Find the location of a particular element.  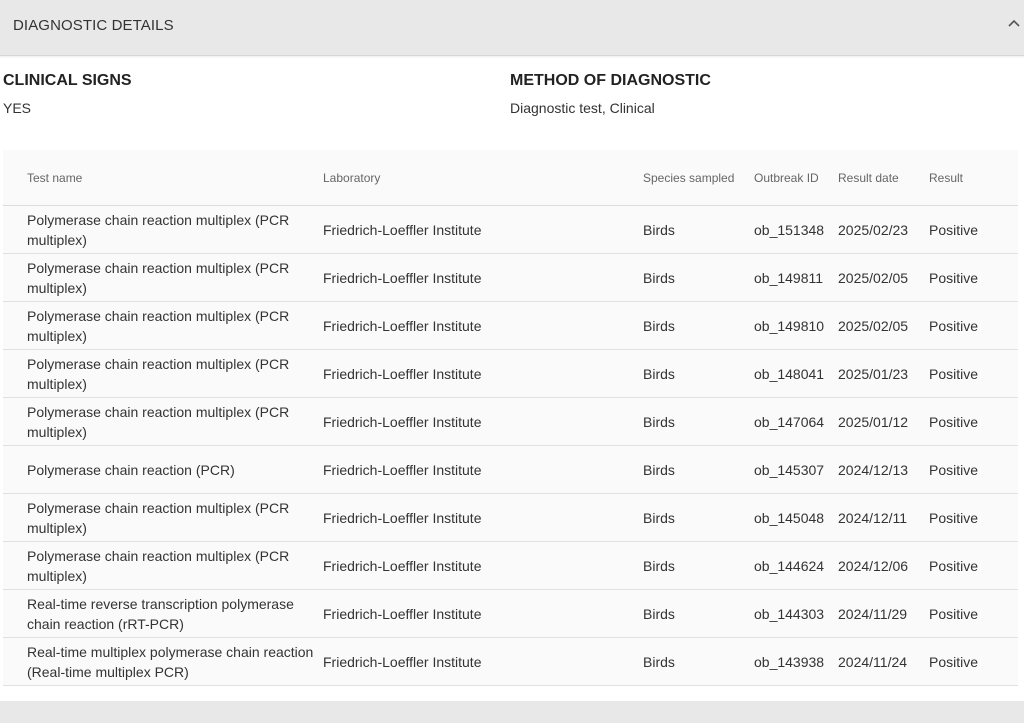

cell-result-date: 2024/11/29 is located at coordinates (883, 613).